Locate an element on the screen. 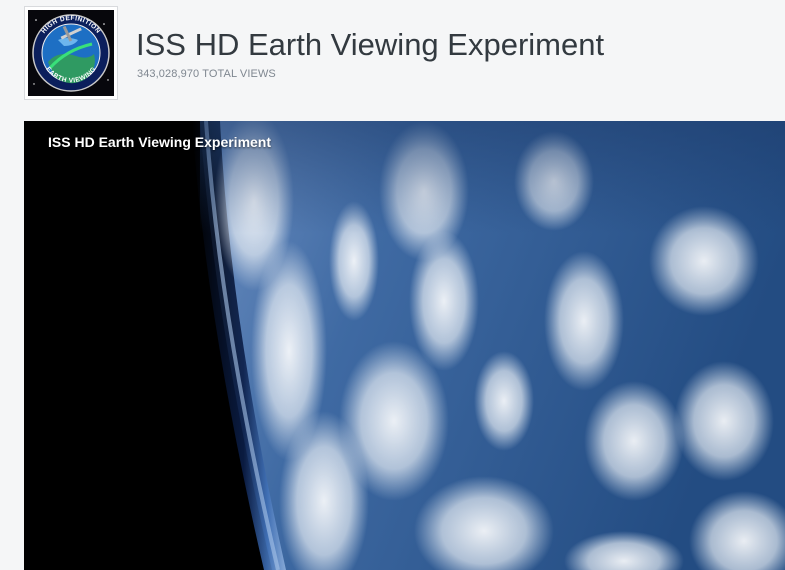  hdev-mission-patch-icon: HIGH DEFINITION EARTH VIEWING is located at coordinates (71, 53).